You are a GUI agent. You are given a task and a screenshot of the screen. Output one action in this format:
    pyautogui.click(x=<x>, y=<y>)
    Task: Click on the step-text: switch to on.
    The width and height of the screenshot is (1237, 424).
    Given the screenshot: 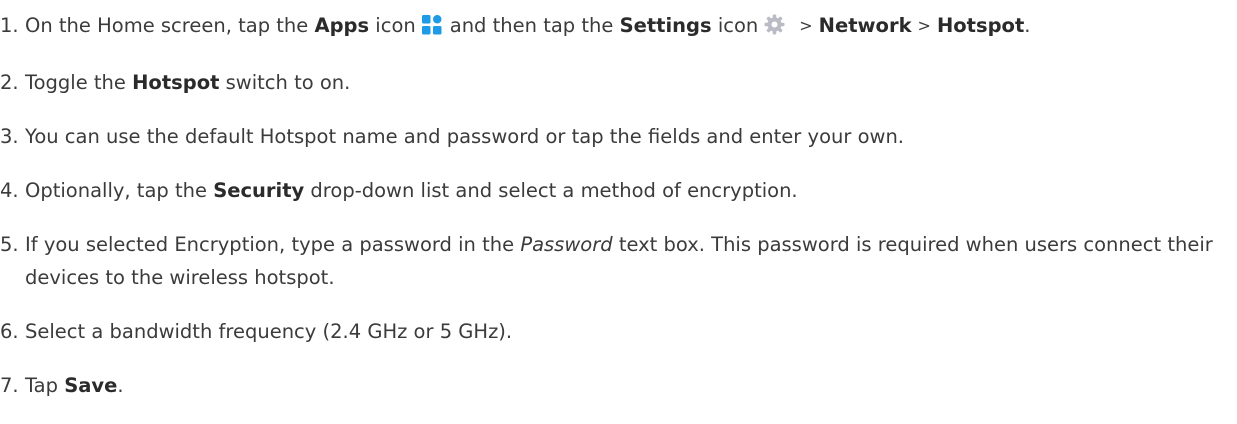 What is the action you would take?
    pyautogui.click(x=285, y=82)
    